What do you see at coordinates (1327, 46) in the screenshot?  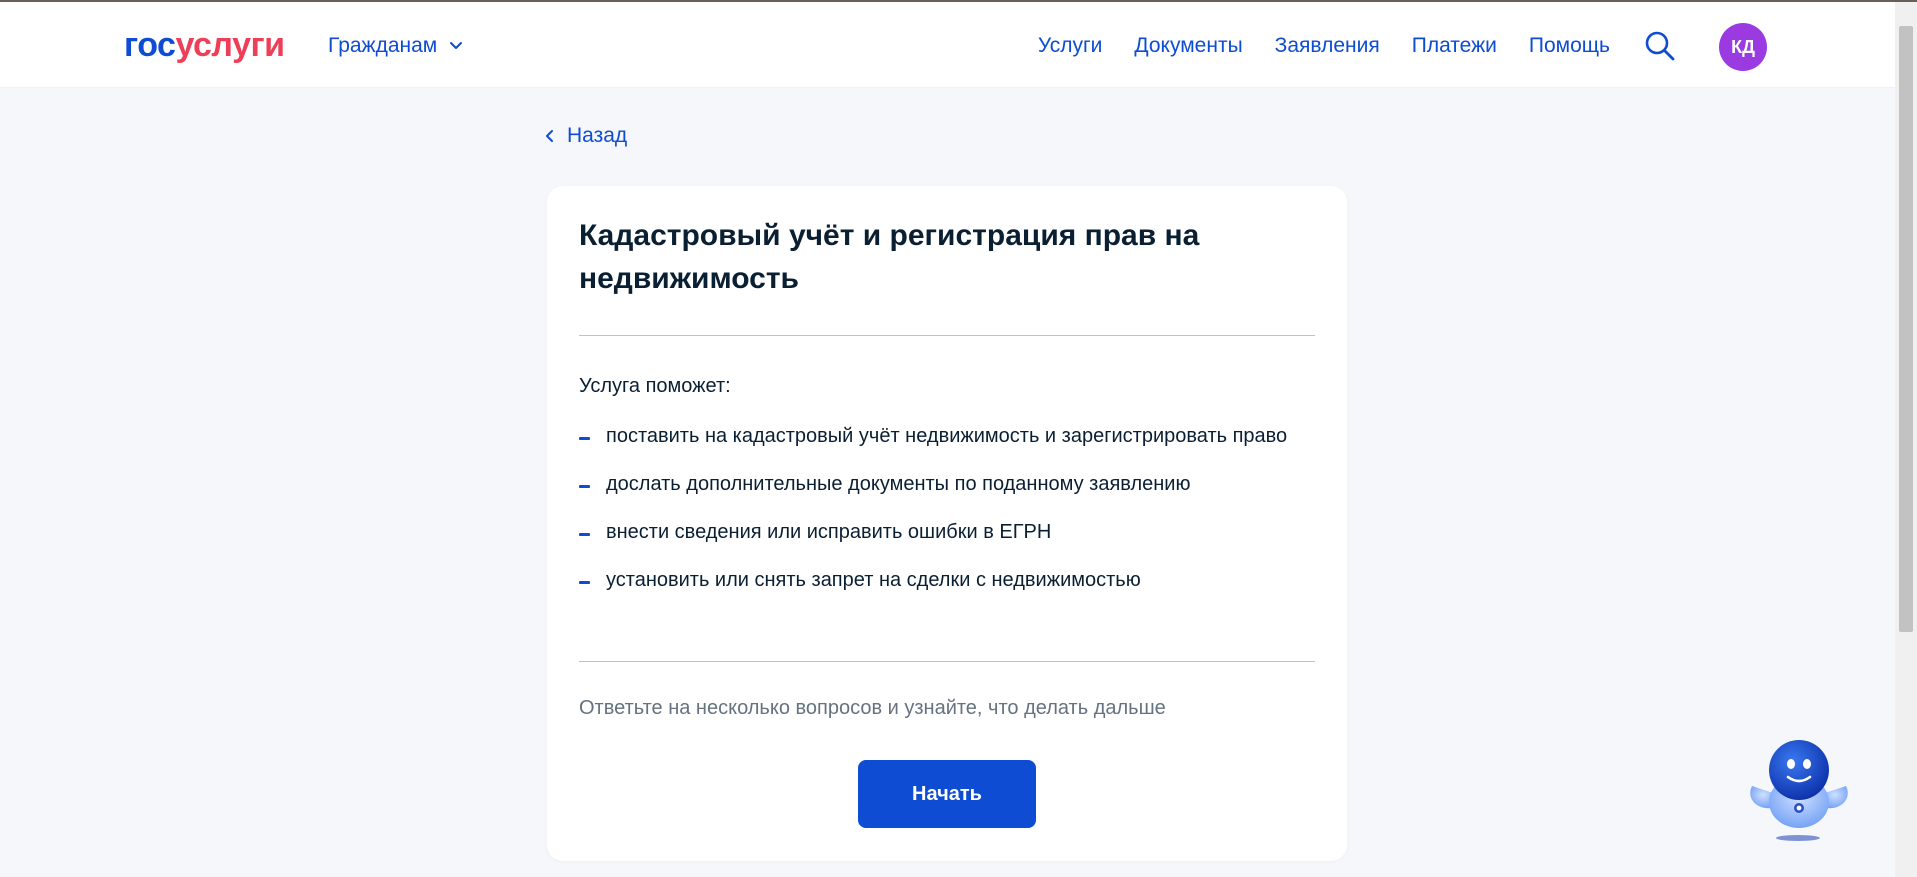 I see `nav-applications: Заявления` at bounding box center [1327, 46].